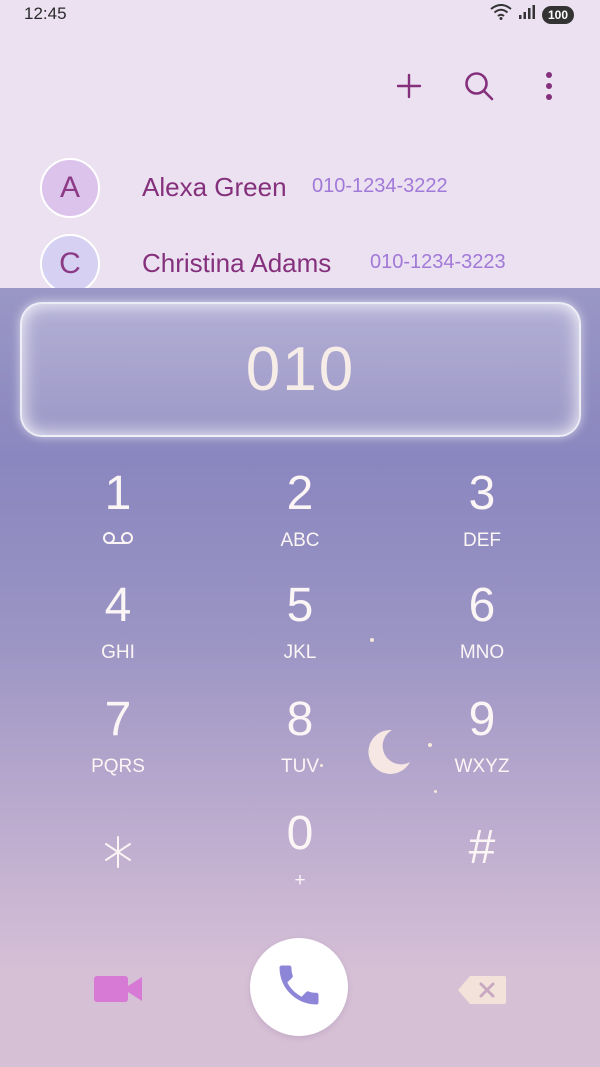 The image size is (600, 1067). What do you see at coordinates (300, 15) in the screenshot?
I see `status-bar: 12:45 100` at bounding box center [300, 15].